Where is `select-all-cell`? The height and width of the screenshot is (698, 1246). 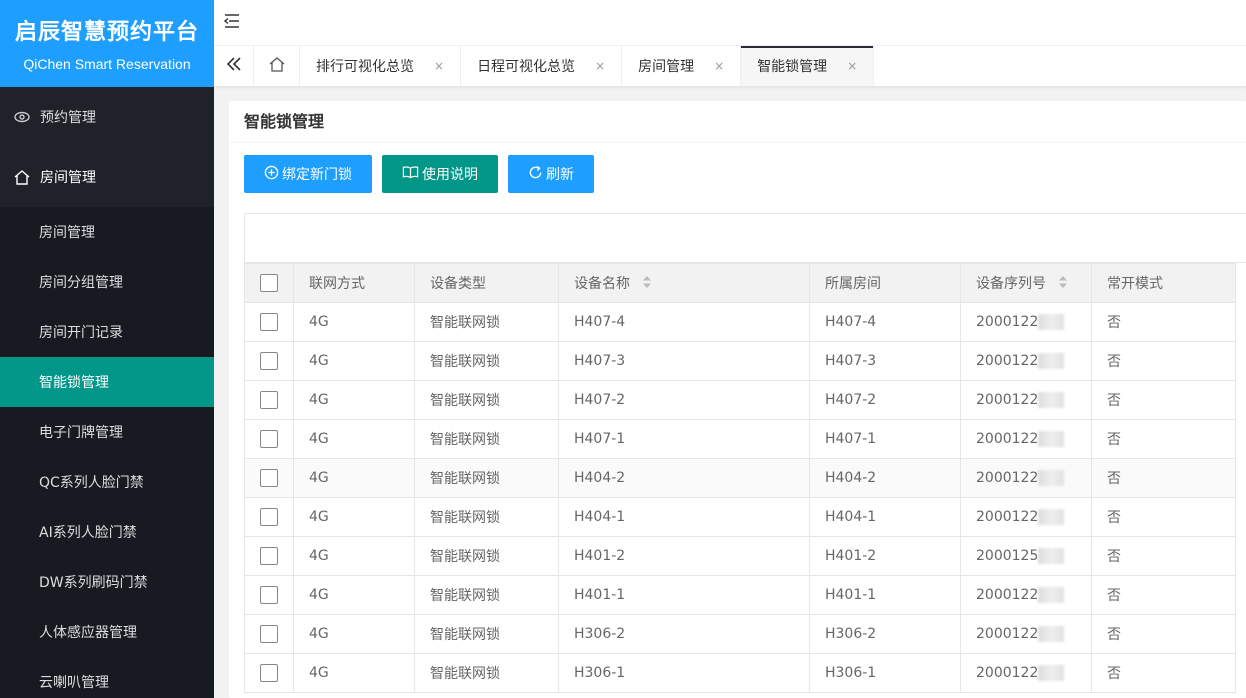 select-all-cell is located at coordinates (269, 283).